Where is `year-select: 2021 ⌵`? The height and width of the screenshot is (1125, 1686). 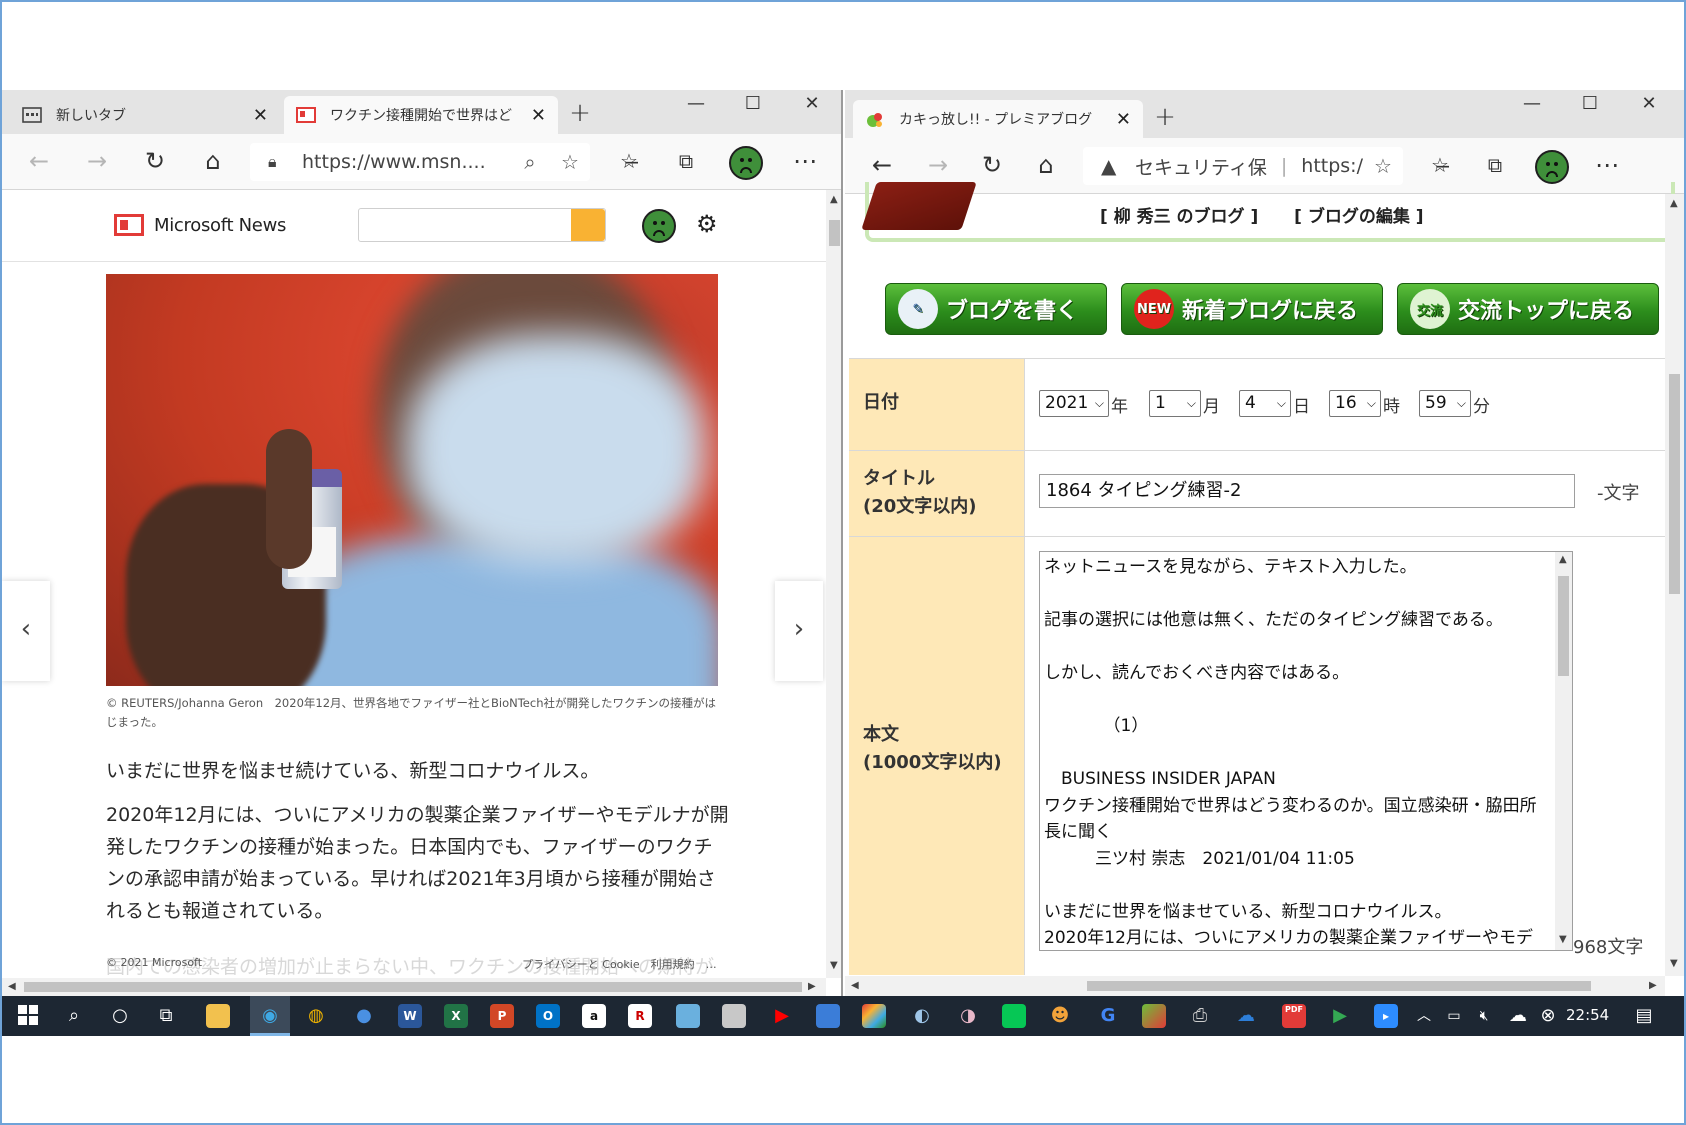
year-select: 2021 ⌵ is located at coordinates (1074, 403).